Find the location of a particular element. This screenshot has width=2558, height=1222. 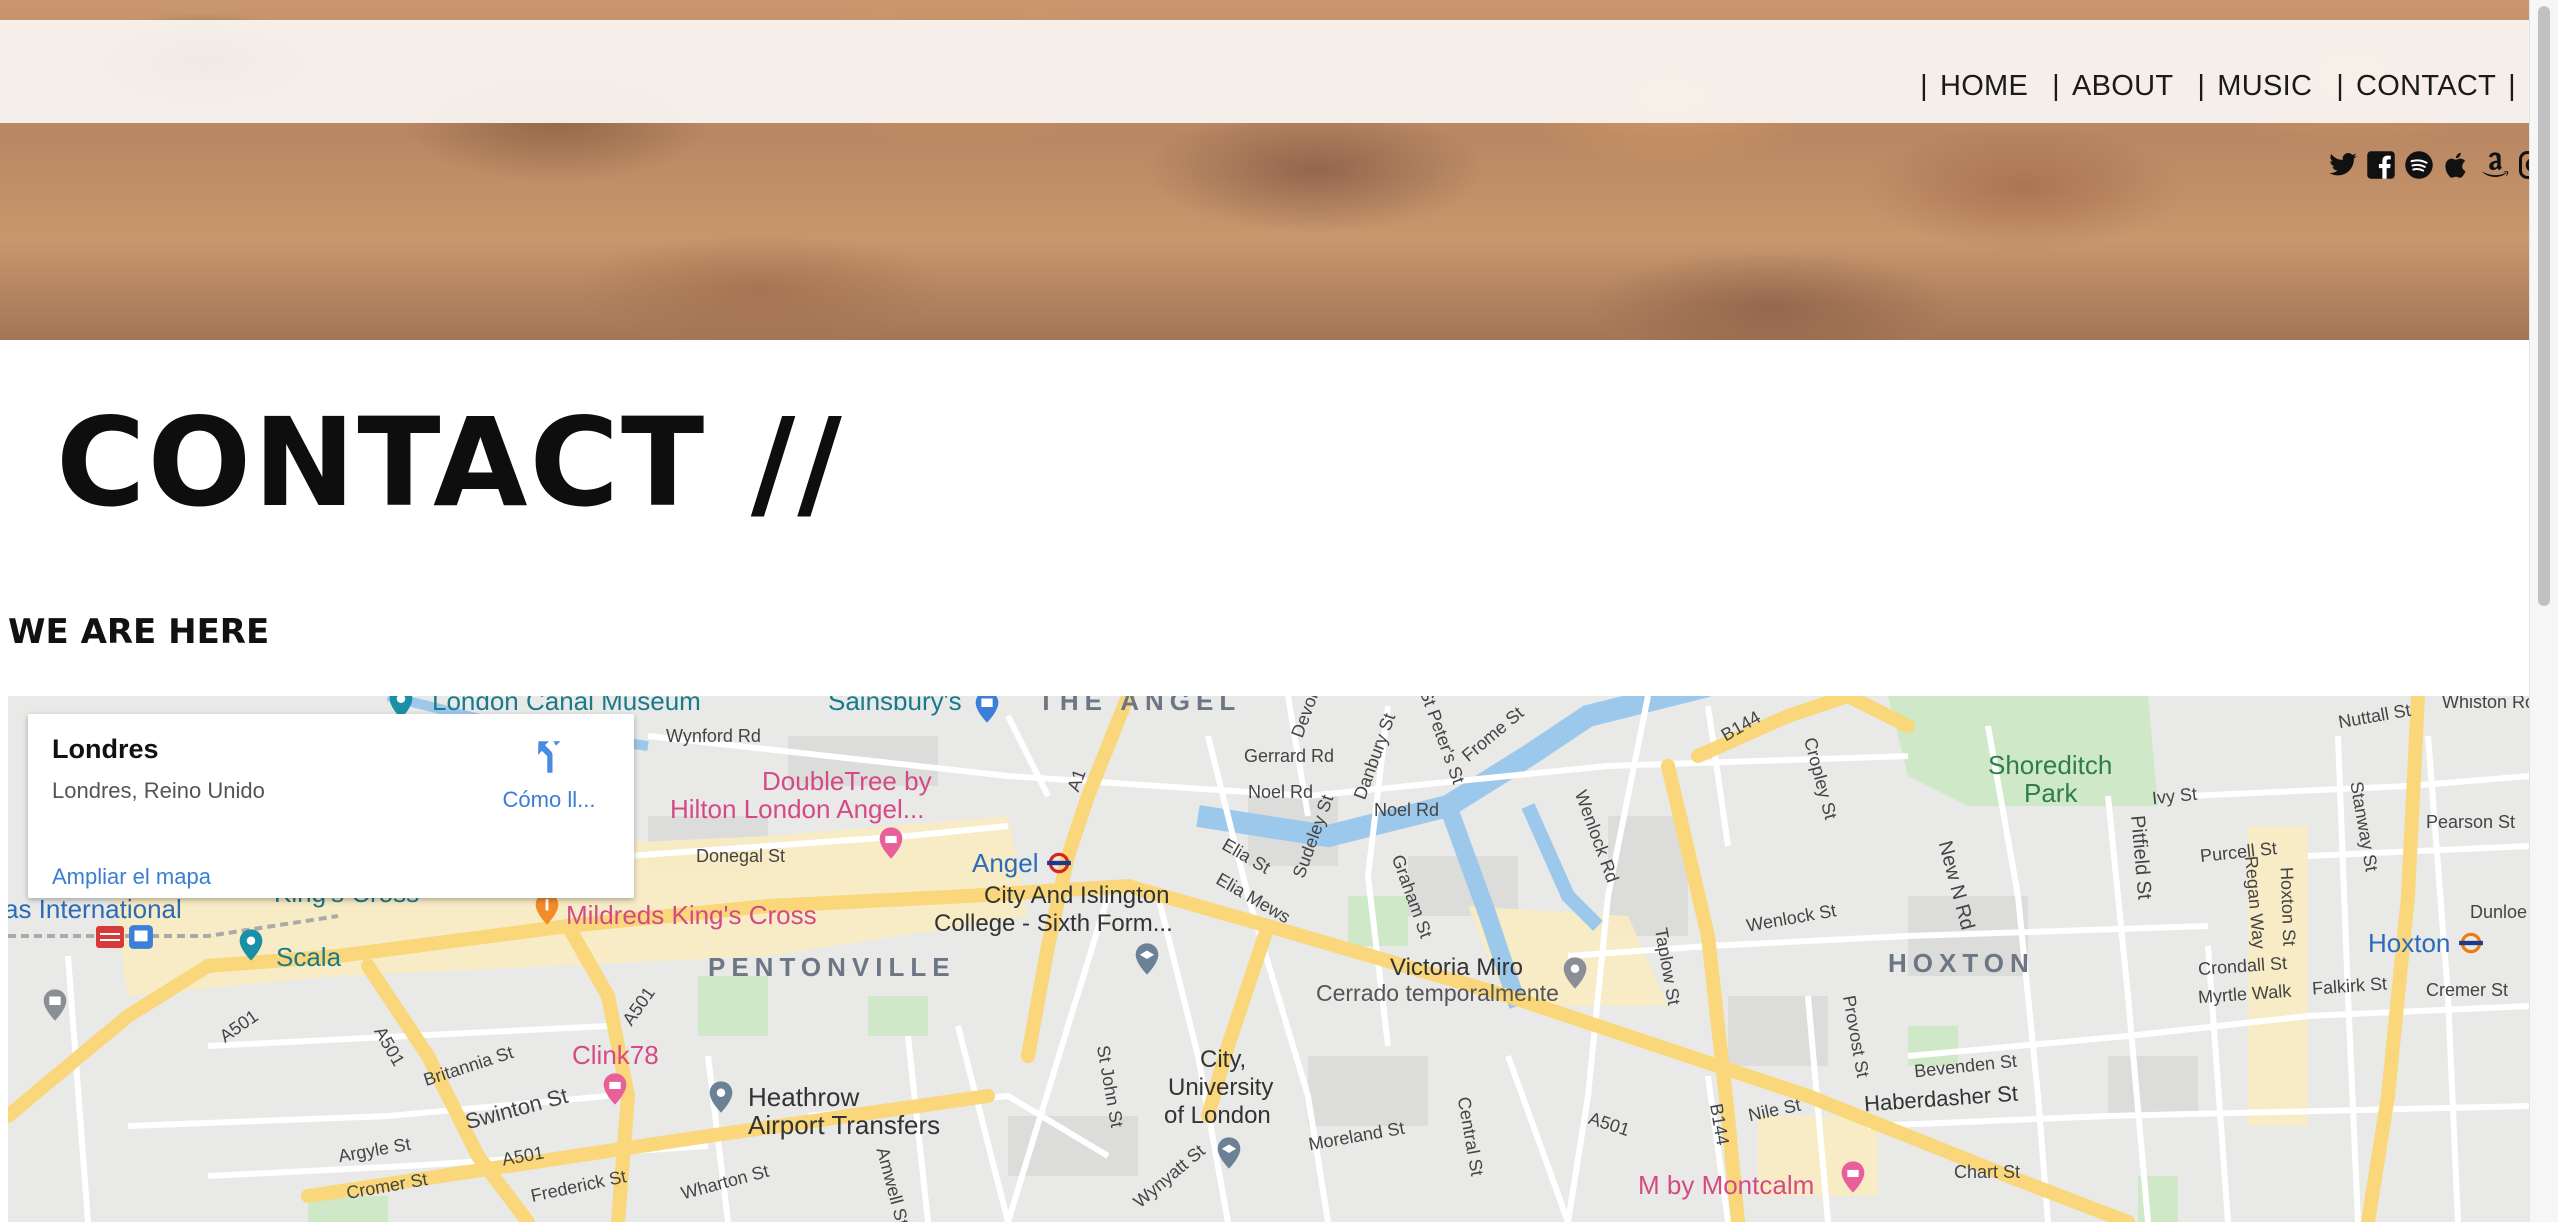

social-links is located at coordinates (2438, 165).